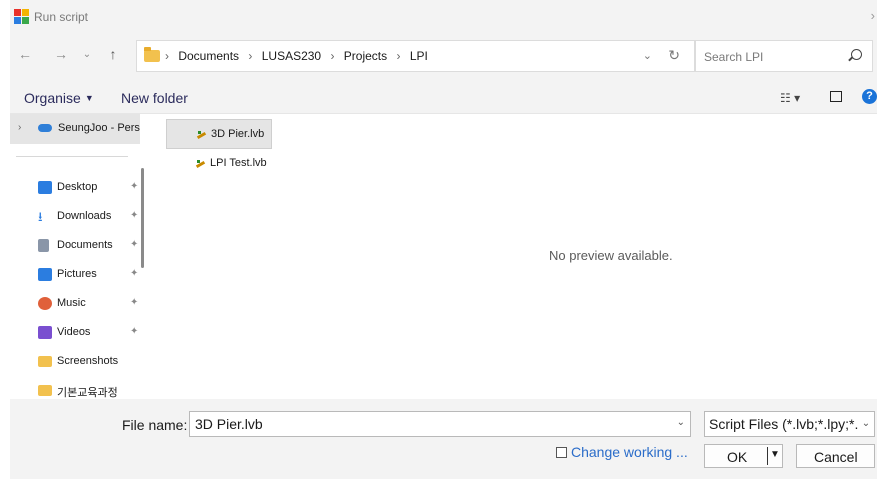 The width and height of the screenshot is (877, 479). What do you see at coordinates (45, 332) in the screenshot?
I see `video-icon` at bounding box center [45, 332].